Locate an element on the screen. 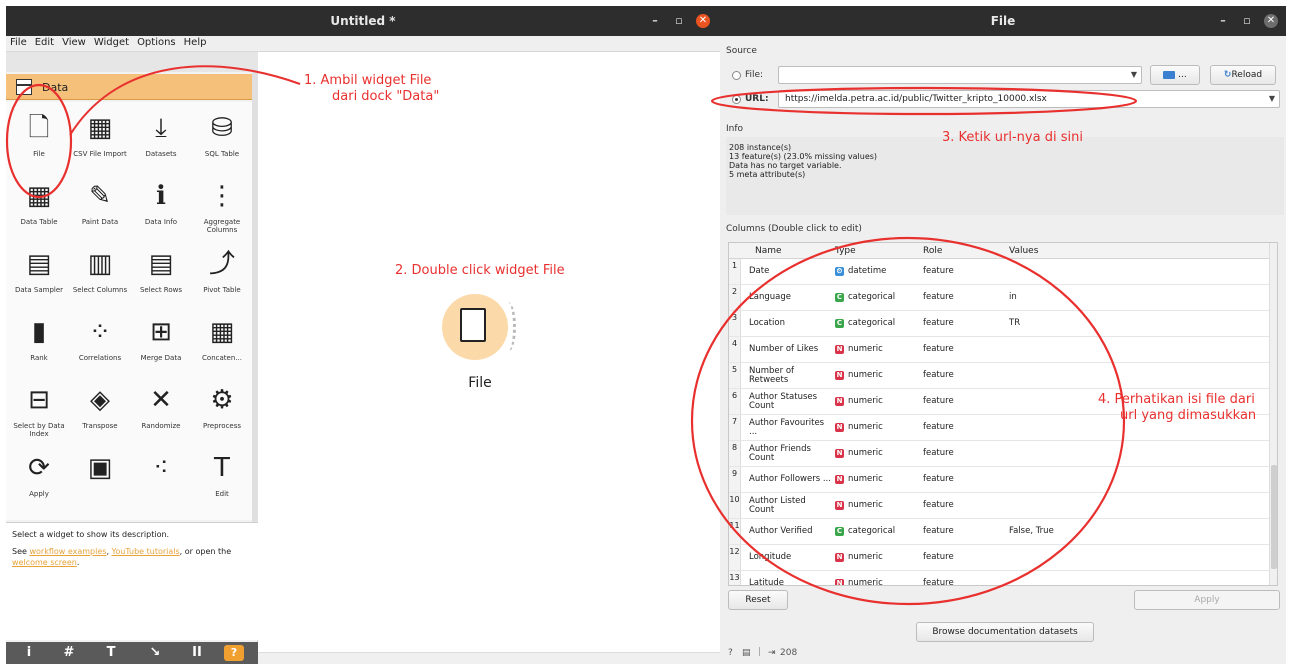  widget-item-22: ⁖ is located at coordinates (161, 478).